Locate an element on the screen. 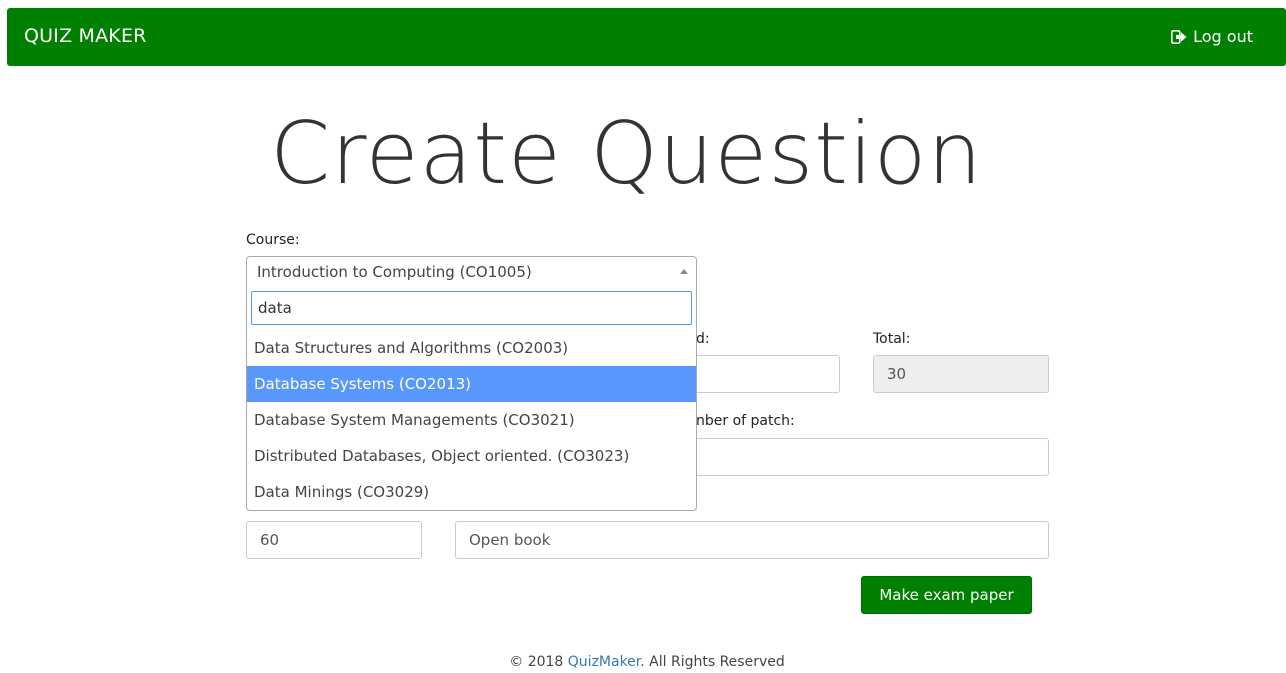  course-select: Introduction to Computing (CO1005) is located at coordinates (471, 272).